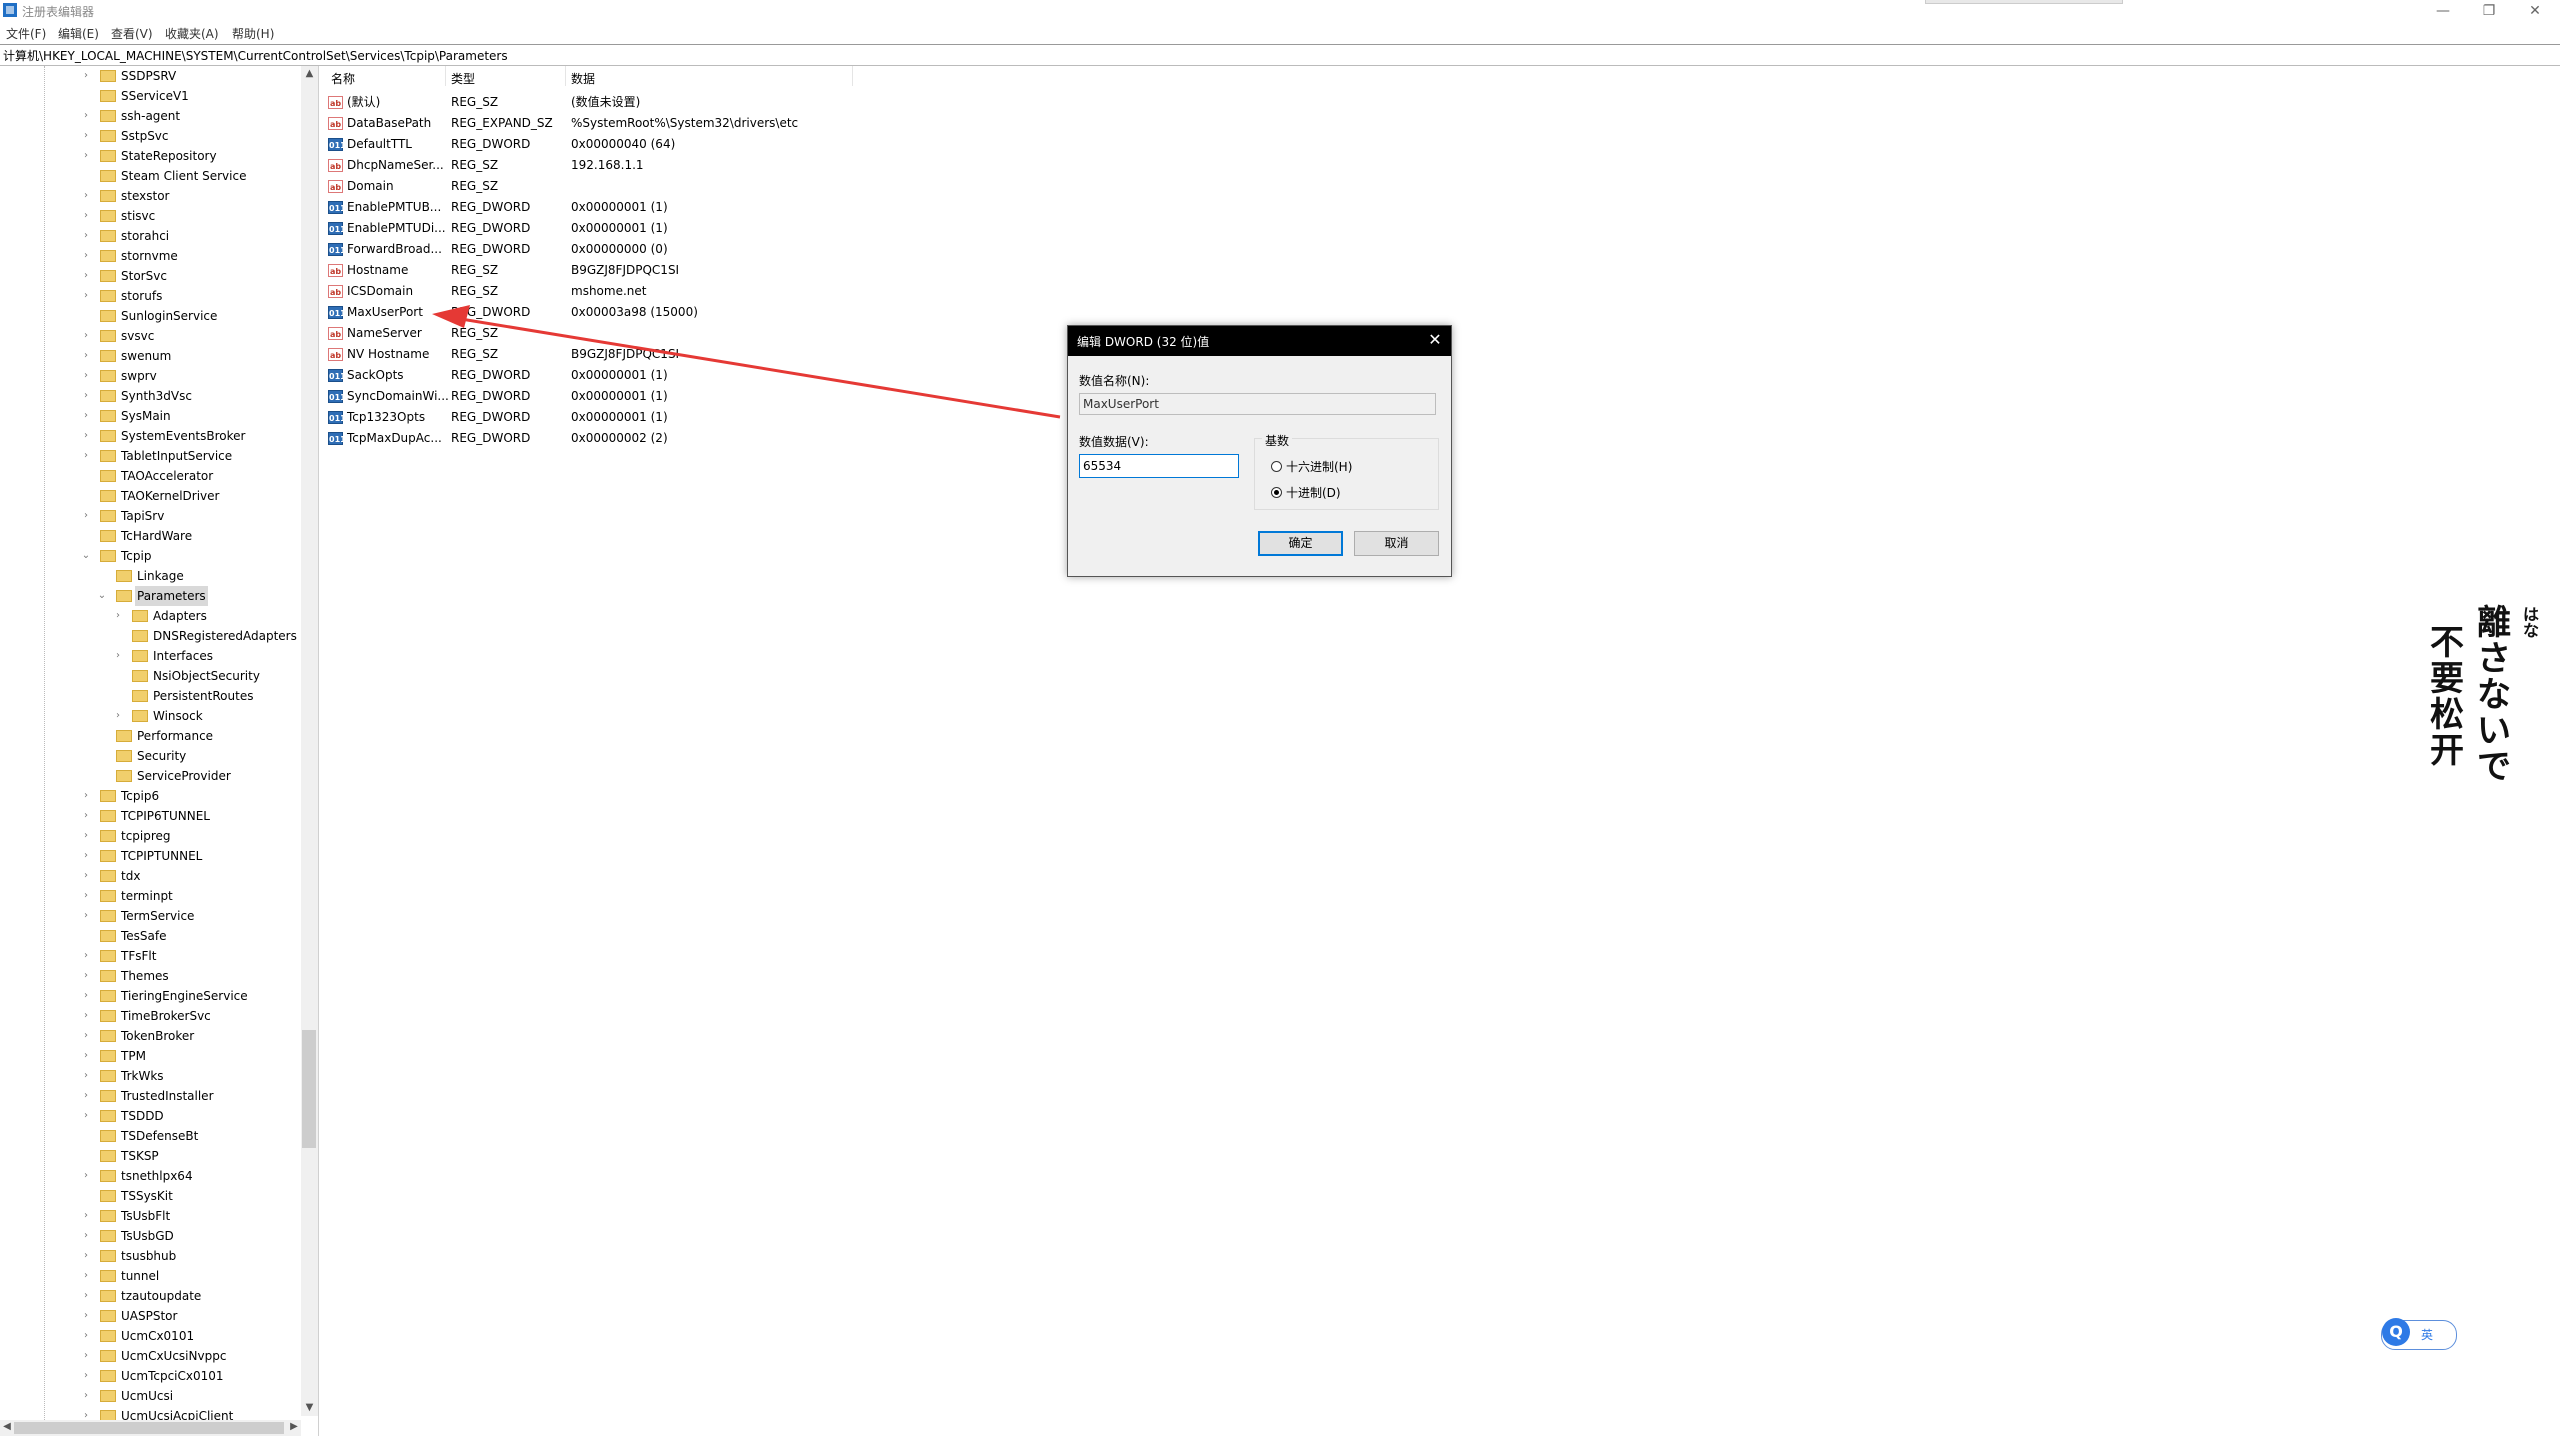  I want to click on menu-favorites: 收藏夹(A), so click(192, 33).